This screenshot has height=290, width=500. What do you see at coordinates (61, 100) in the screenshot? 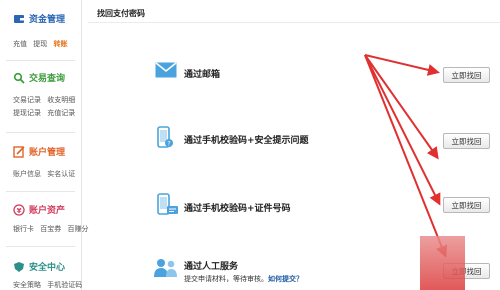
I see `sidebar-link-income-detail: 收支明细` at bounding box center [61, 100].